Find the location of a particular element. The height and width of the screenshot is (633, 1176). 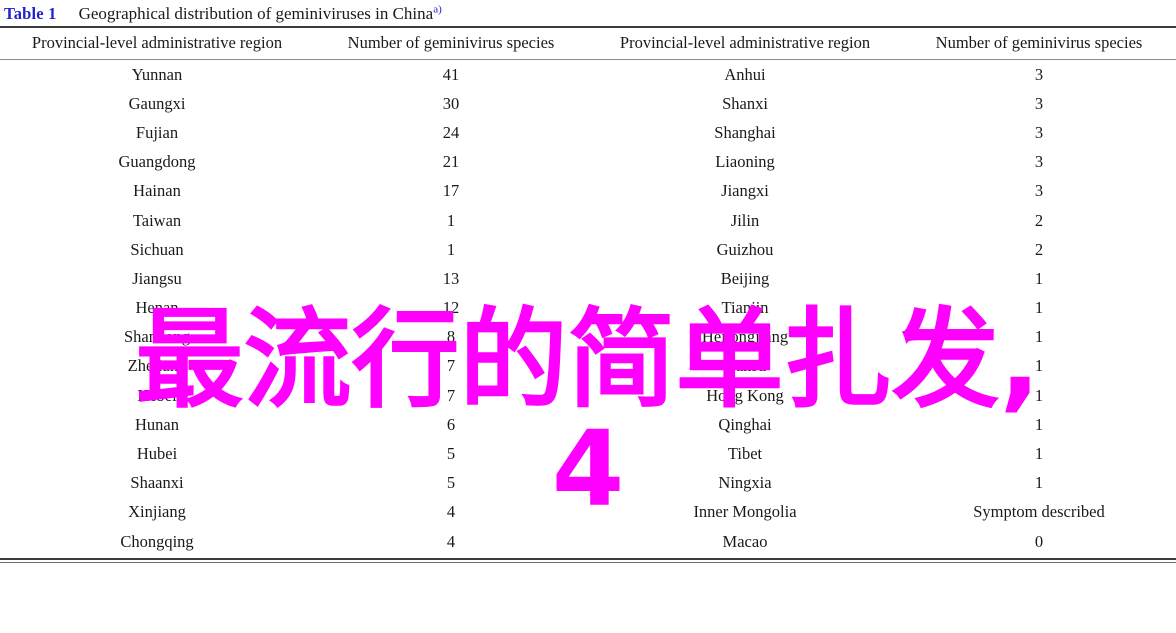

table-row: Hubei 5 Tibet 1 is located at coordinates (588, 453).